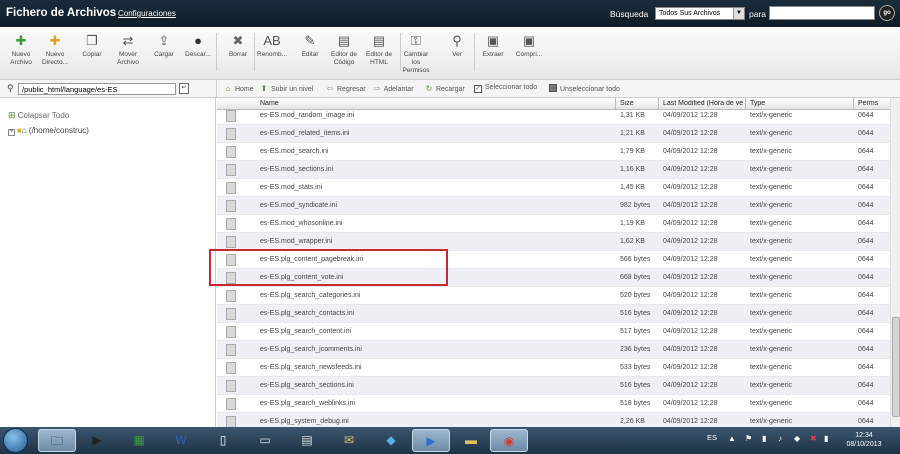  I want to click on language-indicator: ES, so click(712, 437).